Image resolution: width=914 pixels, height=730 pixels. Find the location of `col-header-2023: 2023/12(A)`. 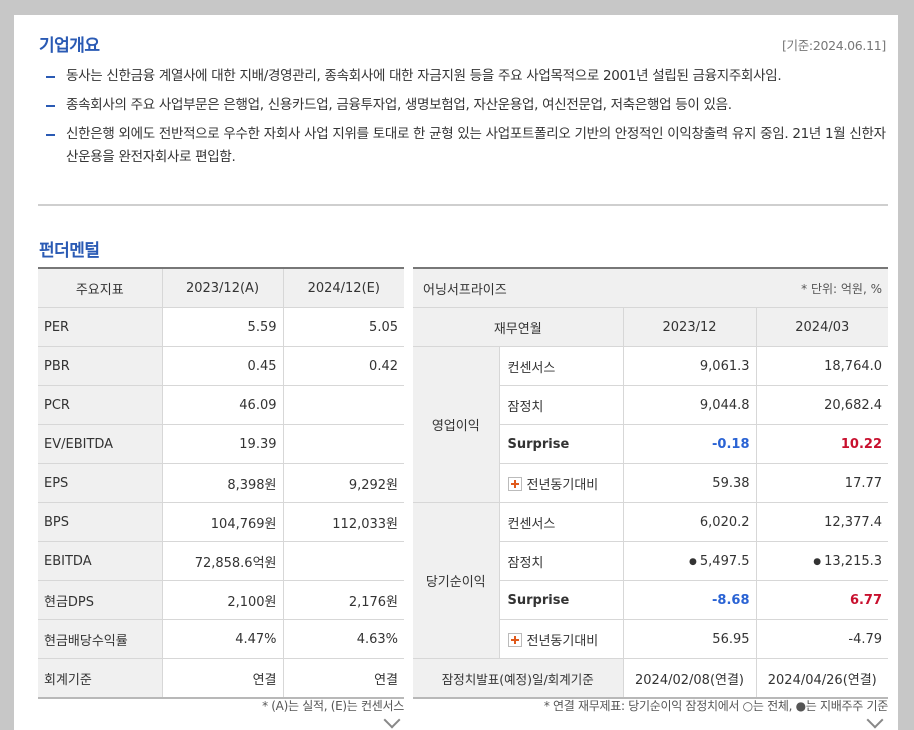

col-header-2023: 2023/12(A) is located at coordinates (222, 288).